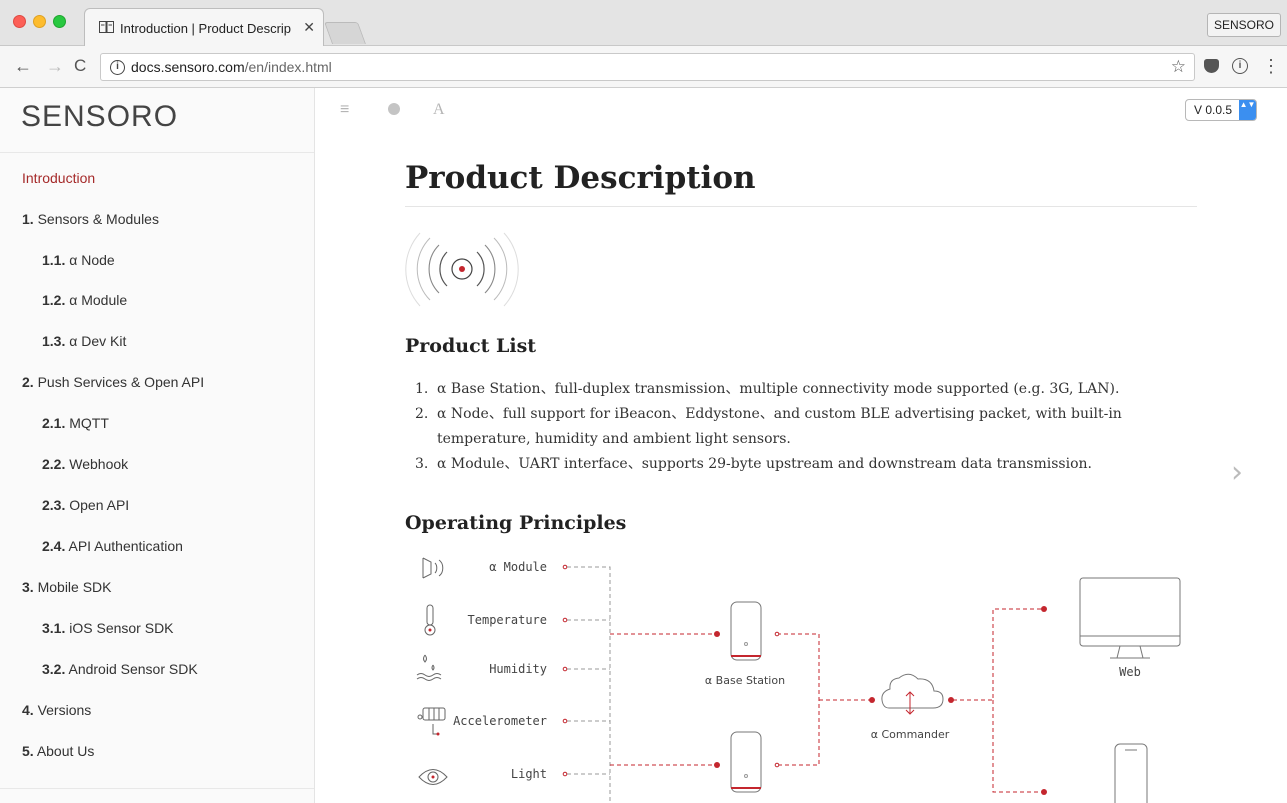  Describe the element at coordinates (98, 341) in the screenshot. I see `sidebar-item-label: α Dev Kit` at that location.